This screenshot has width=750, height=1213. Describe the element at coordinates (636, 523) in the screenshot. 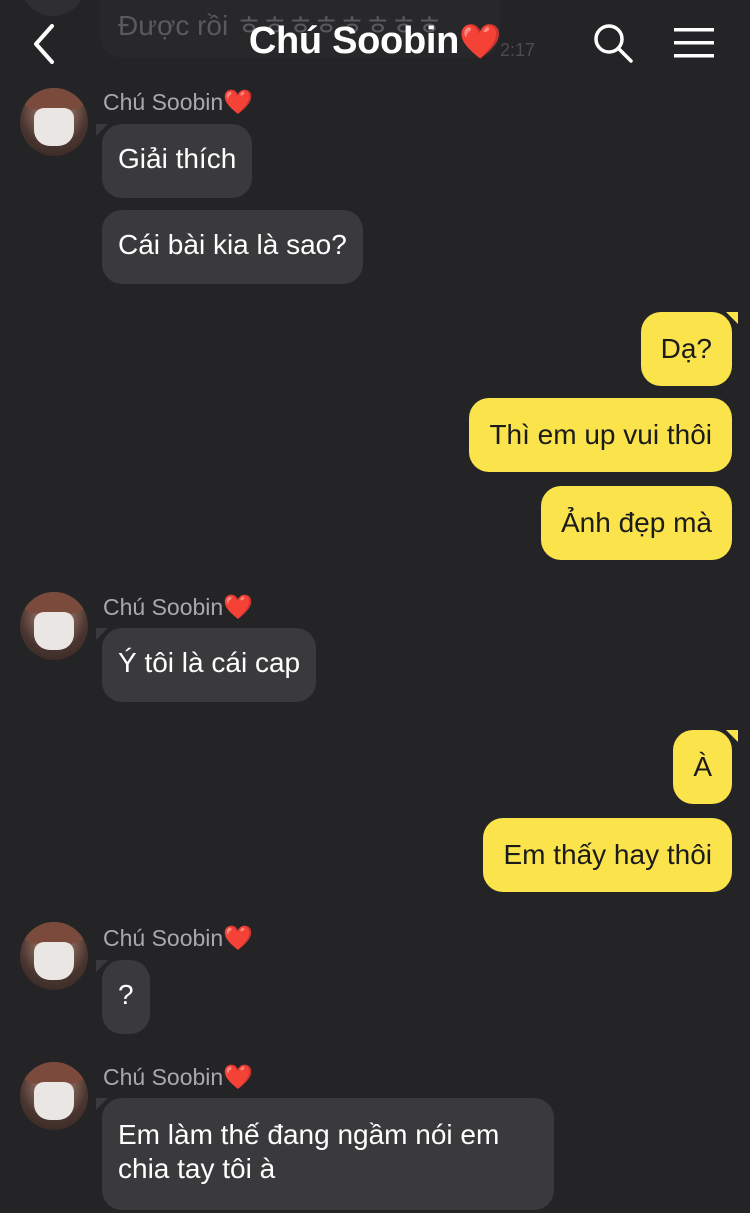

I see `message-bubble-outgoing: Ảnh đẹp mà` at that location.